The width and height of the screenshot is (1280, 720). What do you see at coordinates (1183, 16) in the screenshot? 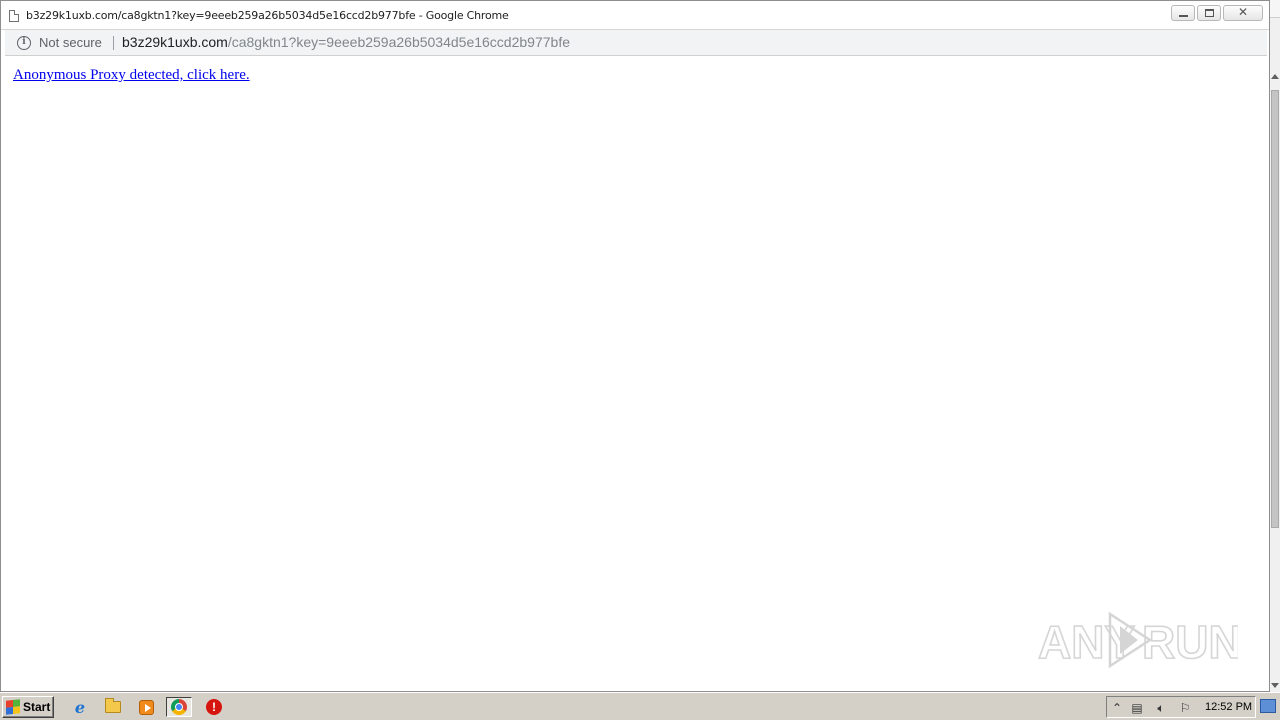
I see `minimize-icon` at bounding box center [1183, 16].